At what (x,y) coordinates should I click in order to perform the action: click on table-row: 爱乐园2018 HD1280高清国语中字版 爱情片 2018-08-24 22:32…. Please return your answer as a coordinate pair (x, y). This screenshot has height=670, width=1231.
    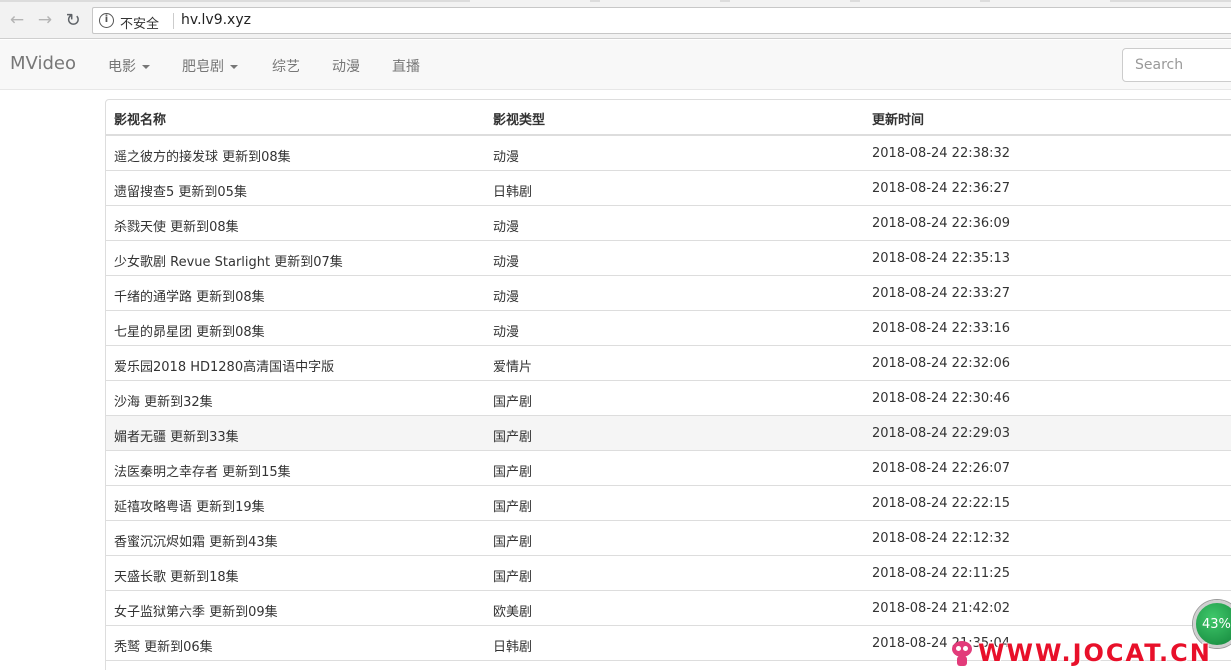
    Looking at the image, I should click on (668, 363).